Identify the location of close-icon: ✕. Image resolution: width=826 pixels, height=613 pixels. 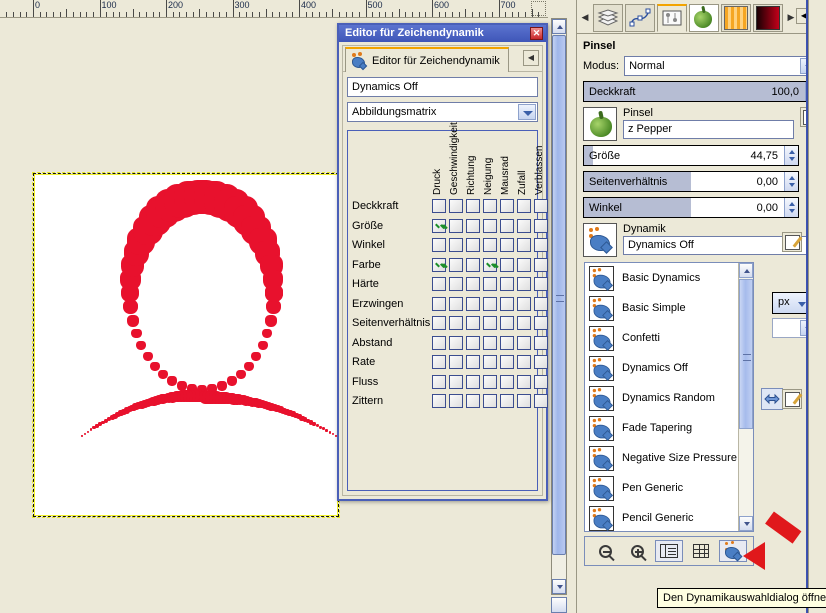
(536, 33).